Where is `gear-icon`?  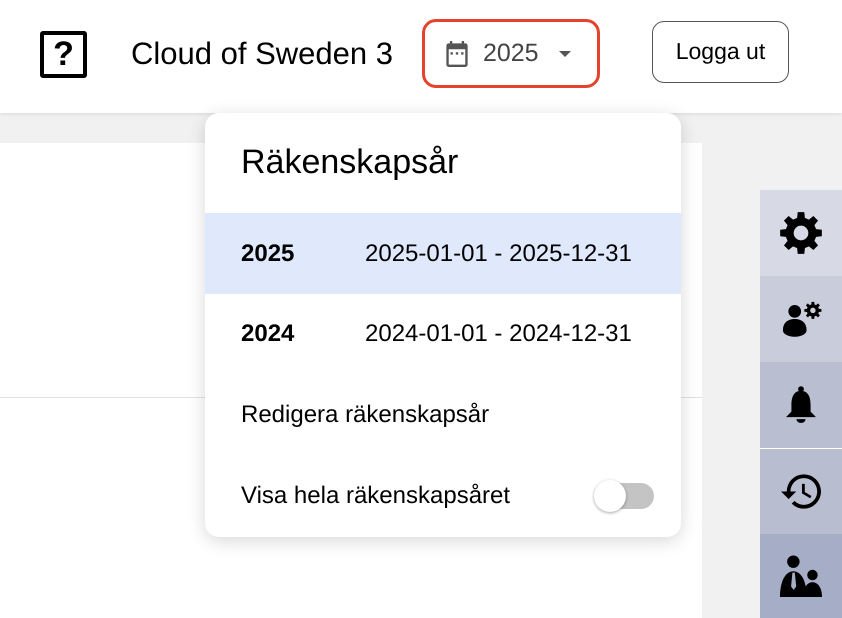 gear-icon is located at coordinates (801, 233).